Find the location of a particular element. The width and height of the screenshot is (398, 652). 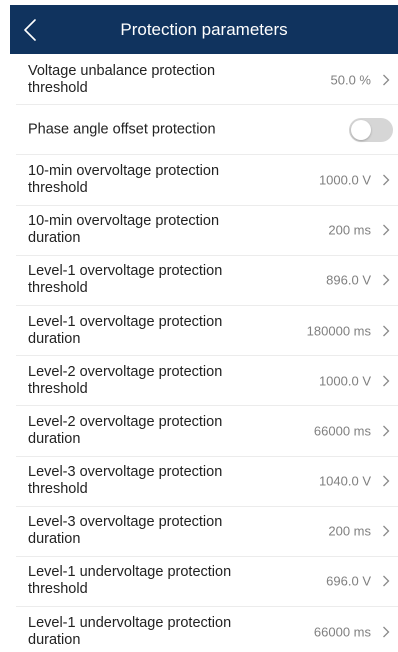

row-label: 10-min overvoltage protection threshold is located at coordinates (124, 179).